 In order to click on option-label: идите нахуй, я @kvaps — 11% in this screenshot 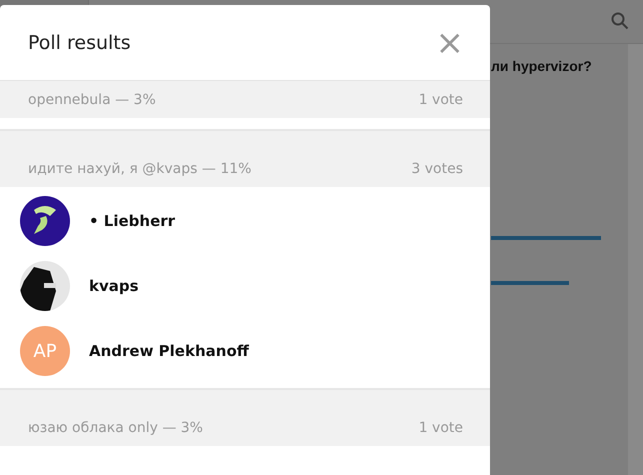, I will do `click(140, 168)`.